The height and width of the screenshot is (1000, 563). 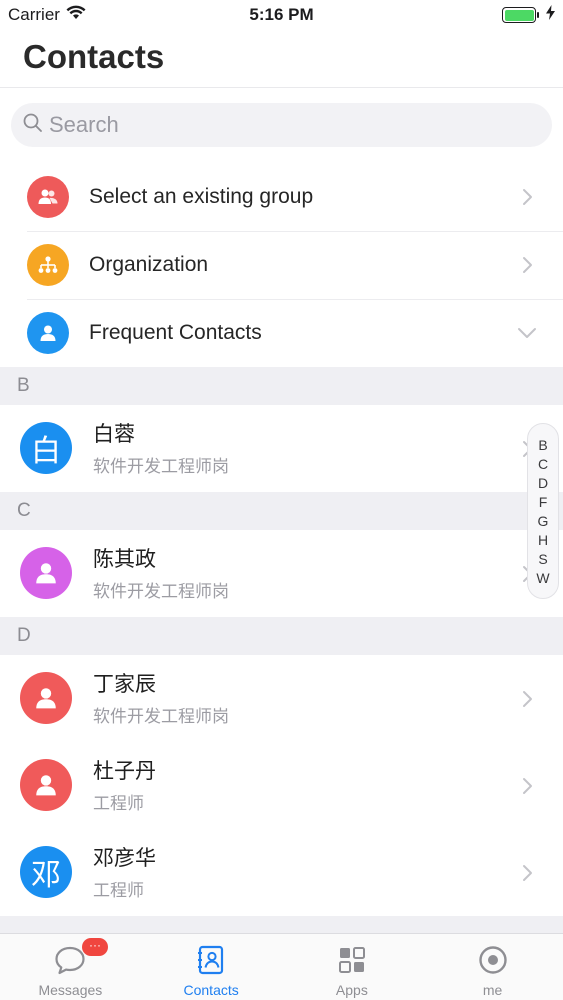 I want to click on tab-label: Messages, so click(x=70, y=990).